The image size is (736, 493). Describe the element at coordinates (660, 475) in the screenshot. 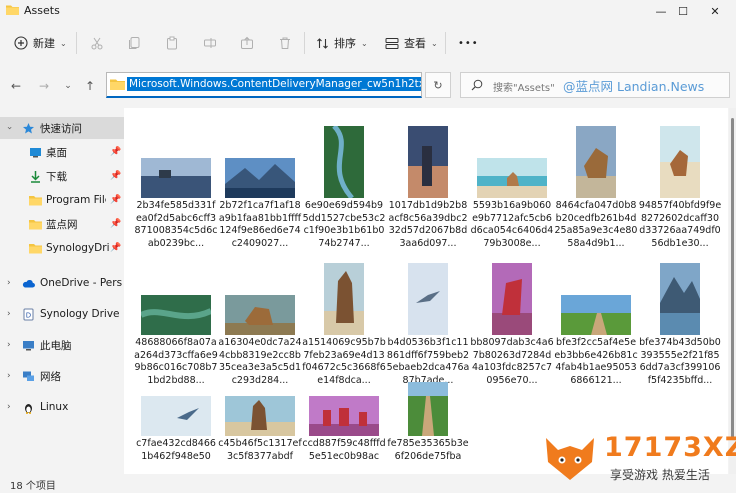

I see `logo-slogan: 享受游戏 热爱生活` at that location.